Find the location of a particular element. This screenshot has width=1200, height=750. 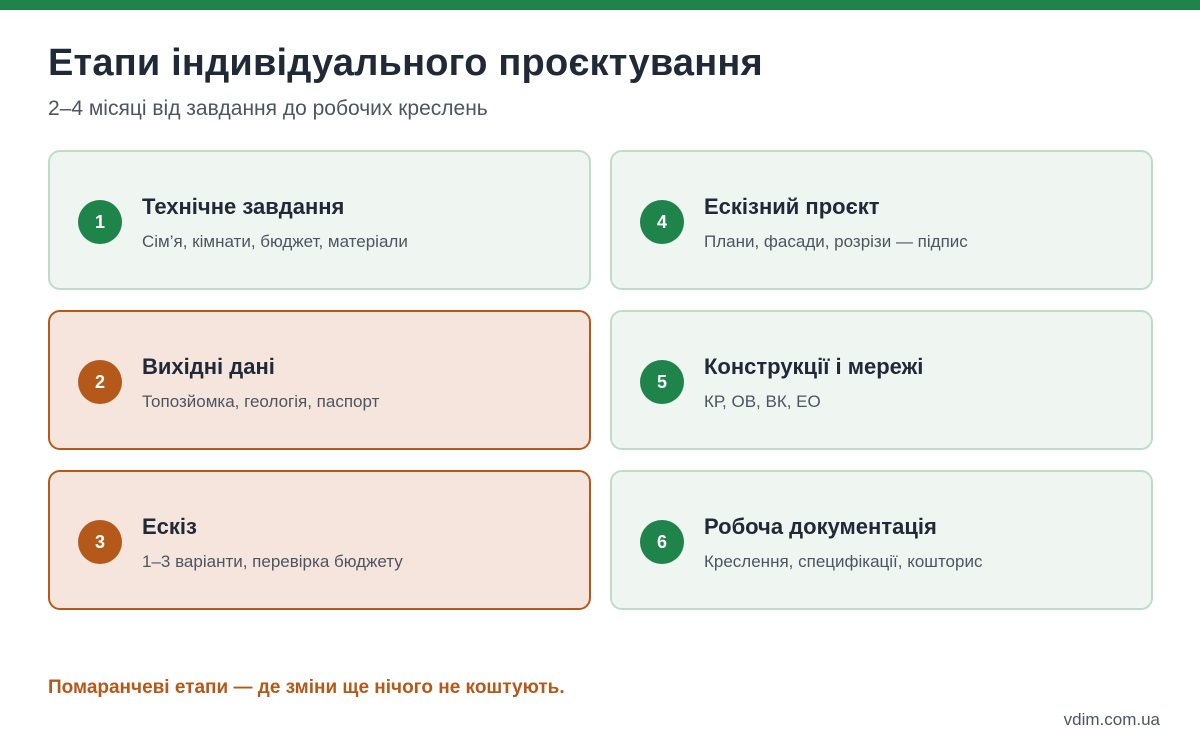

stage-number-badge: 5 is located at coordinates (662, 382).